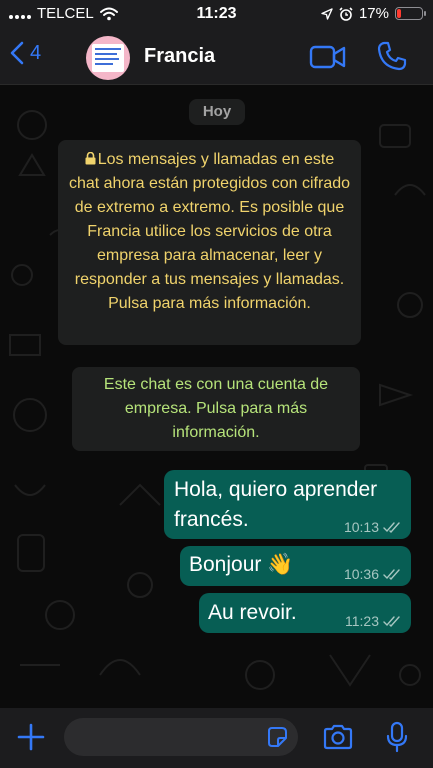 This screenshot has width=433, height=768. I want to click on status-right: 17%, so click(373, 13).